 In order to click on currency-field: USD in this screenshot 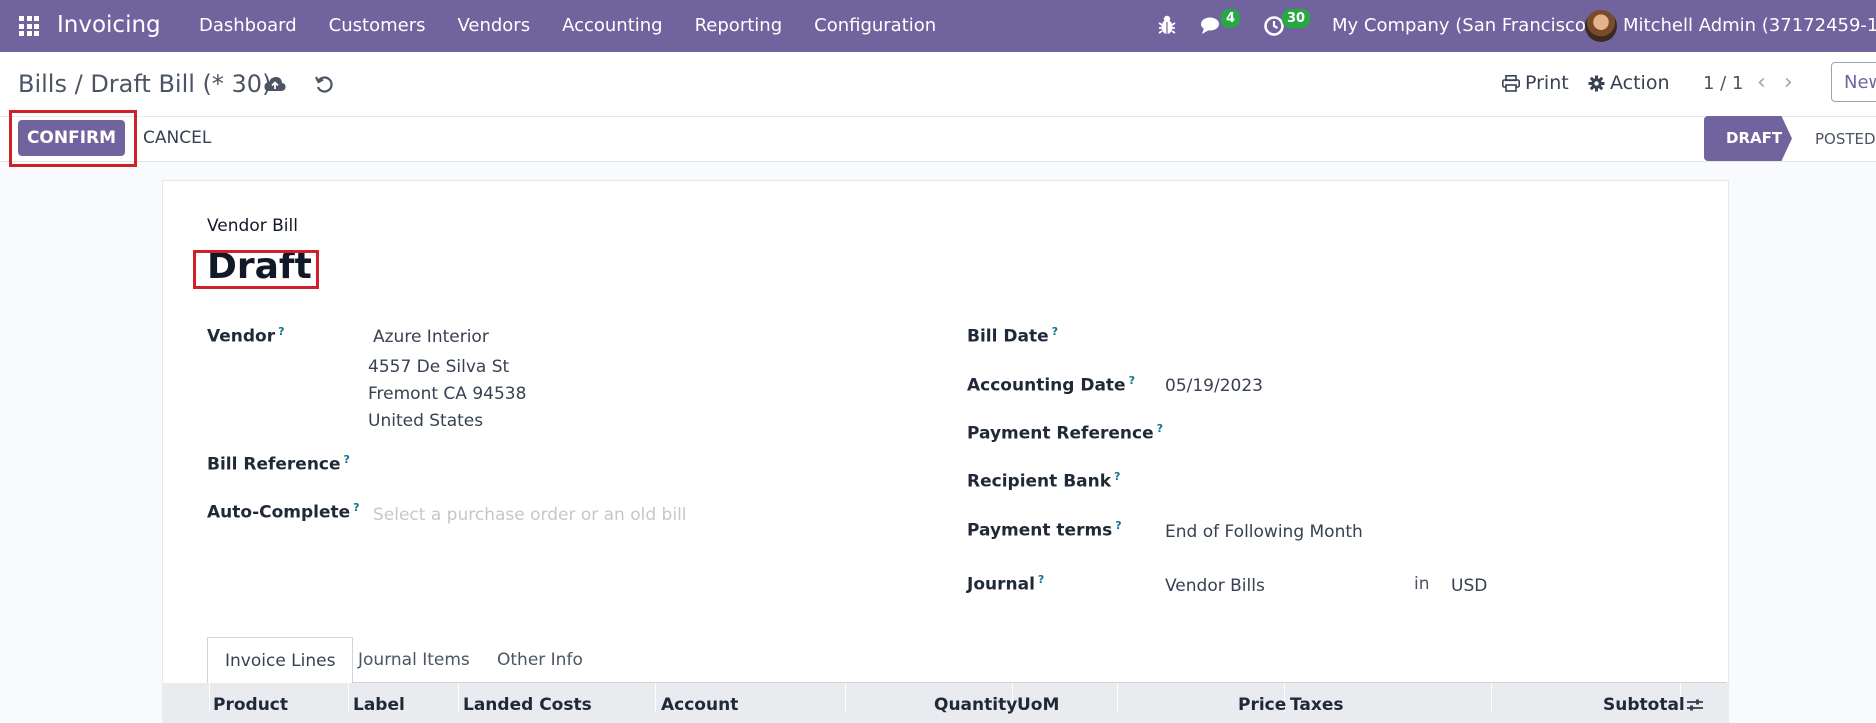, I will do `click(1469, 586)`.